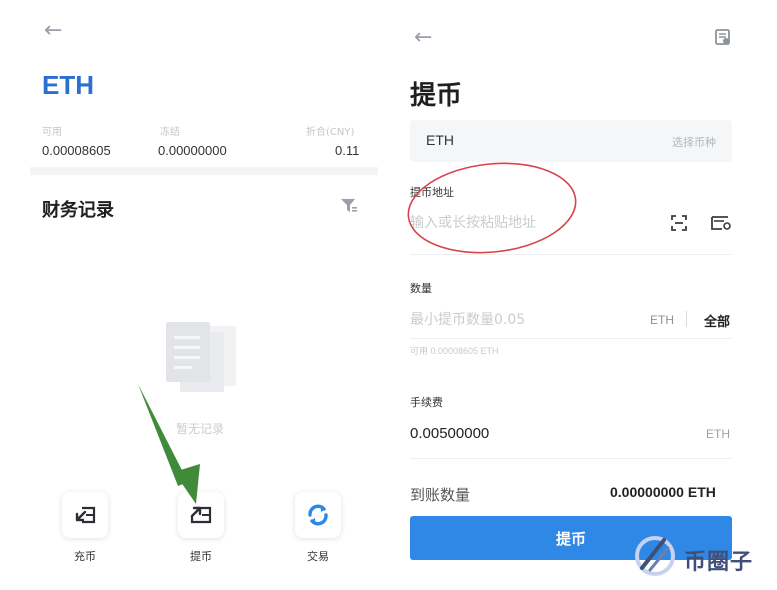 The width and height of the screenshot is (777, 590). I want to click on fee-label: 手续费, so click(426, 402).